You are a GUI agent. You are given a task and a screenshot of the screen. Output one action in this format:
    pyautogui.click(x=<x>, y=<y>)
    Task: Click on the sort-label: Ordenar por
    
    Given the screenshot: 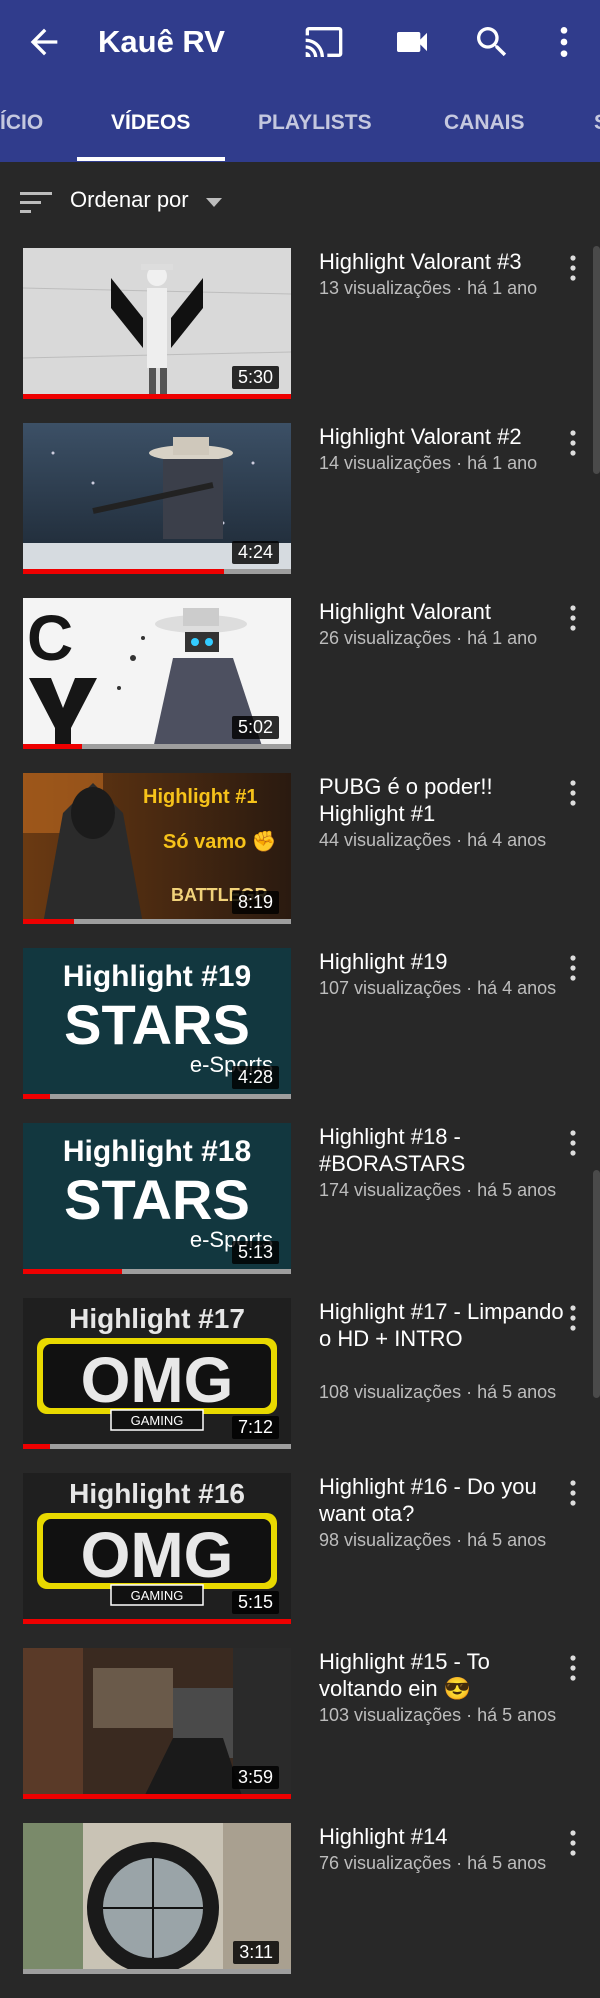 What is the action you would take?
    pyautogui.click(x=129, y=199)
    